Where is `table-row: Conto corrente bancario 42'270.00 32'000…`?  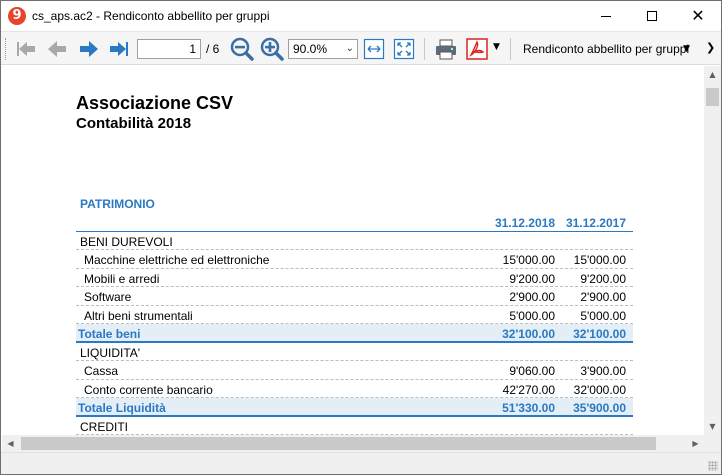
table-row: Conto corrente bancario 42'270.00 32'000… is located at coordinates (354, 389).